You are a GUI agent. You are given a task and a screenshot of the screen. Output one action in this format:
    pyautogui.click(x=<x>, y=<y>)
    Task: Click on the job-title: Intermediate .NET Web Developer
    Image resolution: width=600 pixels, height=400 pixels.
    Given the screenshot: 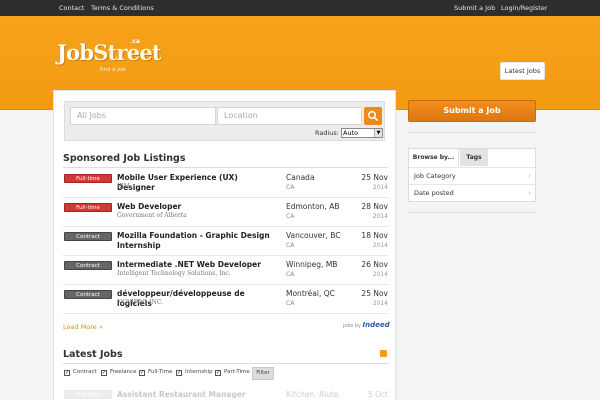 What is the action you would take?
    pyautogui.click(x=197, y=265)
    